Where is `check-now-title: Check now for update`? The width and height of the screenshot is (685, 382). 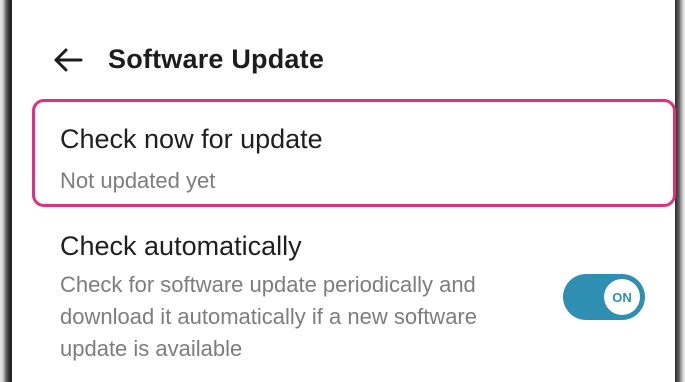 check-now-title: Check now for update is located at coordinates (191, 139).